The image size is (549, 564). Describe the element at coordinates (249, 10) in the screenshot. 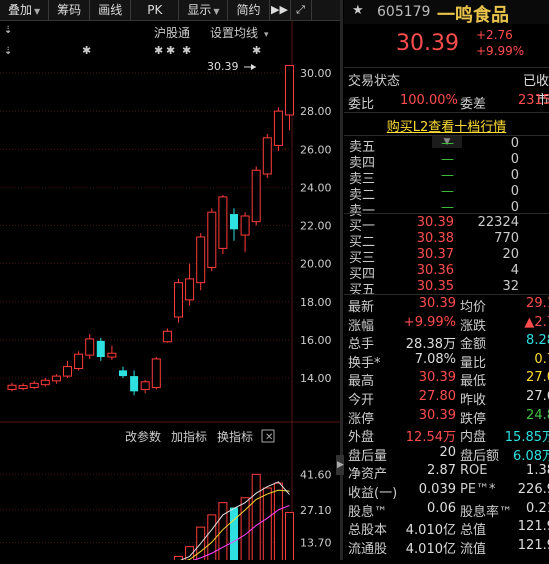

I see `simple-mode-button: 简约` at that location.